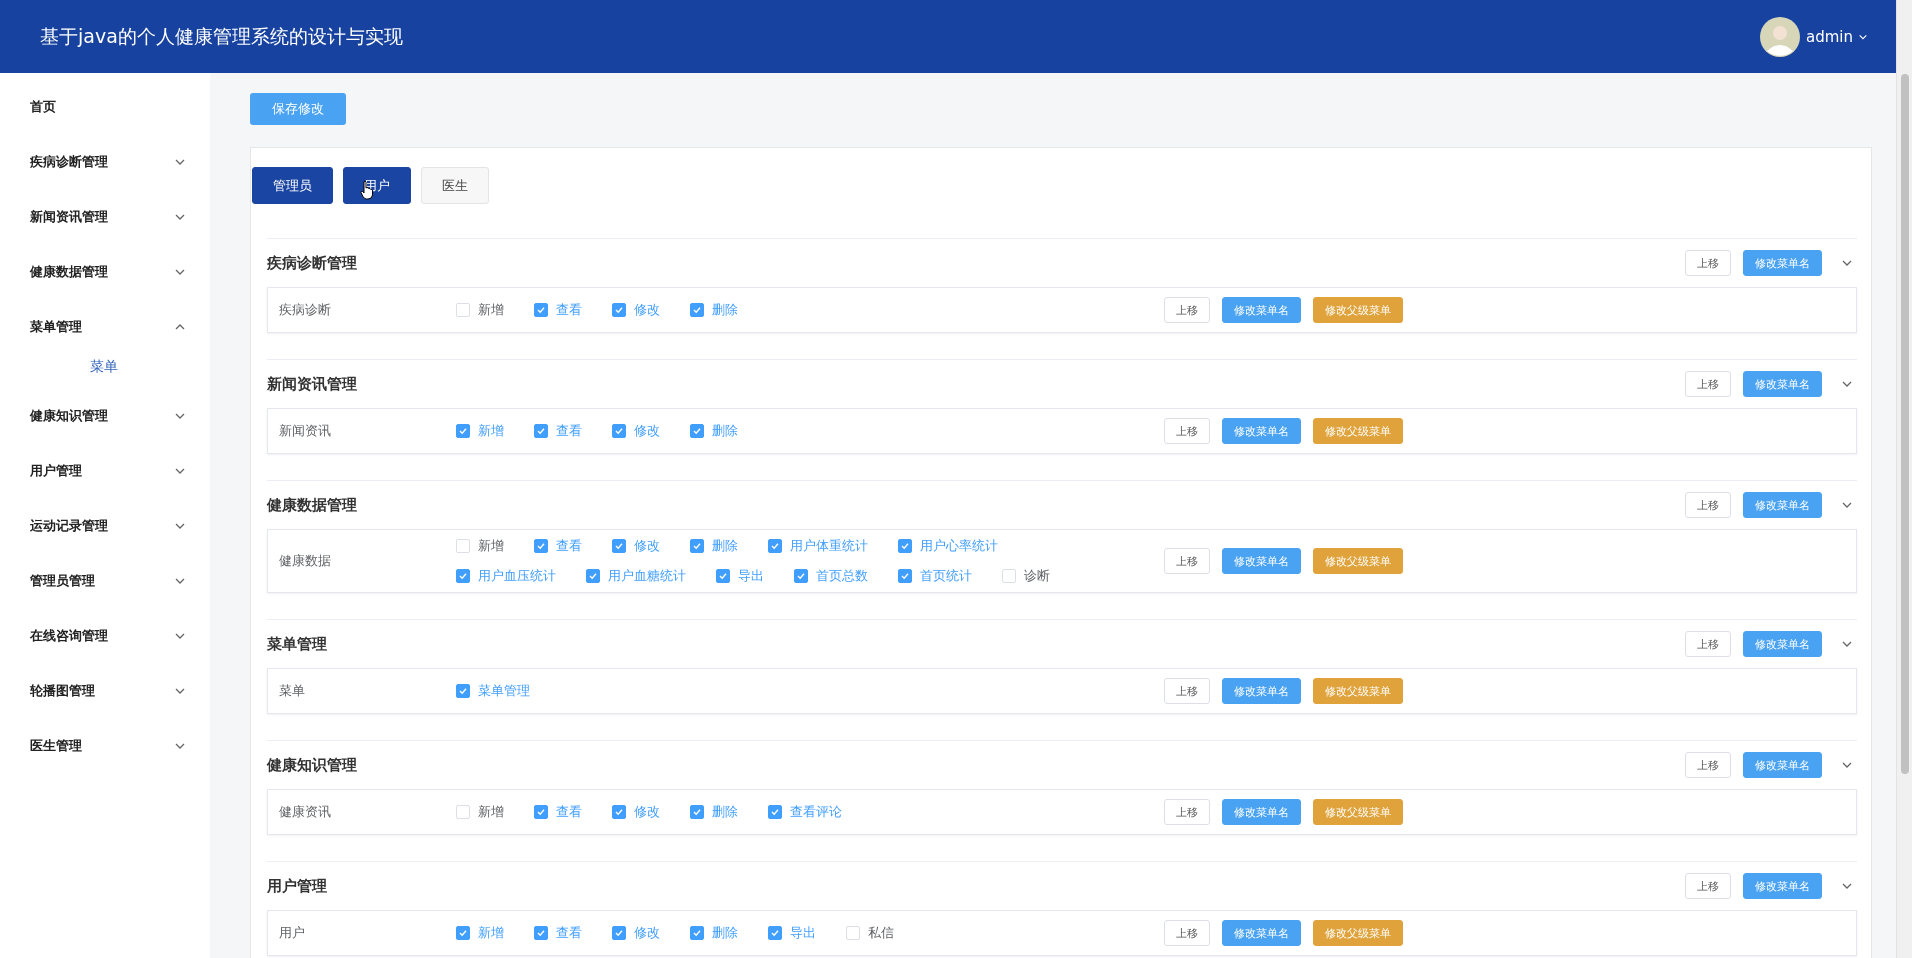  I want to click on sidebar-item: 新闻资讯管理, so click(105, 216).